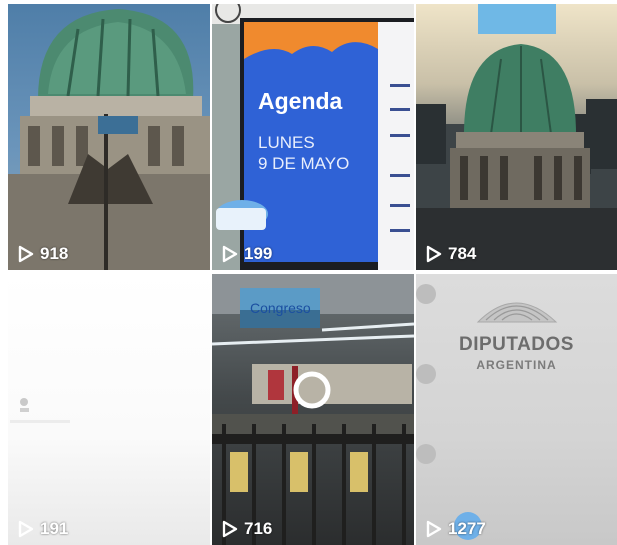  I want to click on view-count: 191, so click(43, 529).